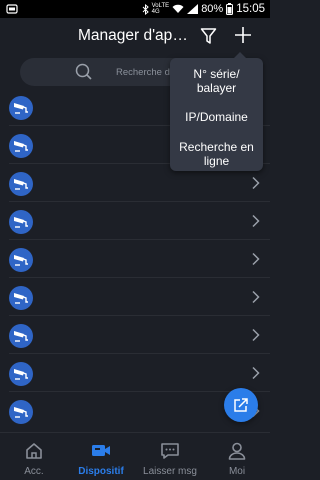  What do you see at coordinates (208, 36) in the screenshot?
I see `filter-icon` at bounding box center [208, 36].